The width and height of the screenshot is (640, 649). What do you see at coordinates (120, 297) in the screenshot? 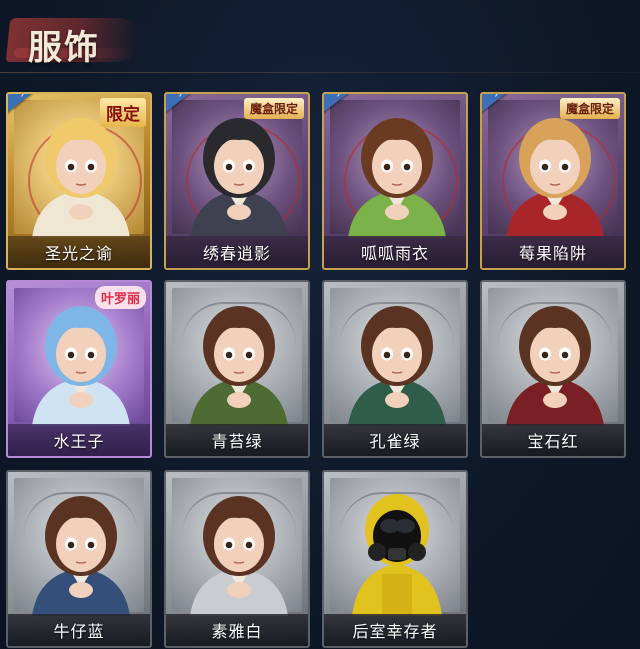
I see `lolita-tag: 叶罗丽` at bounding box center [120, 297].